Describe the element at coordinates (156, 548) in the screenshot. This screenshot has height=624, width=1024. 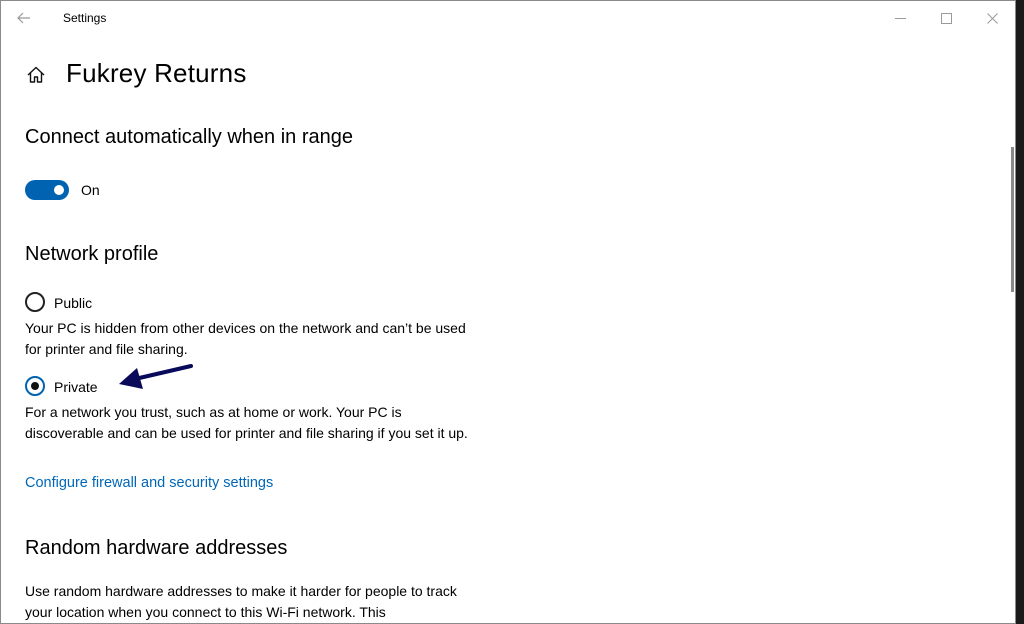
I see `random-hw-heading: Random hardware addresses` at that location.